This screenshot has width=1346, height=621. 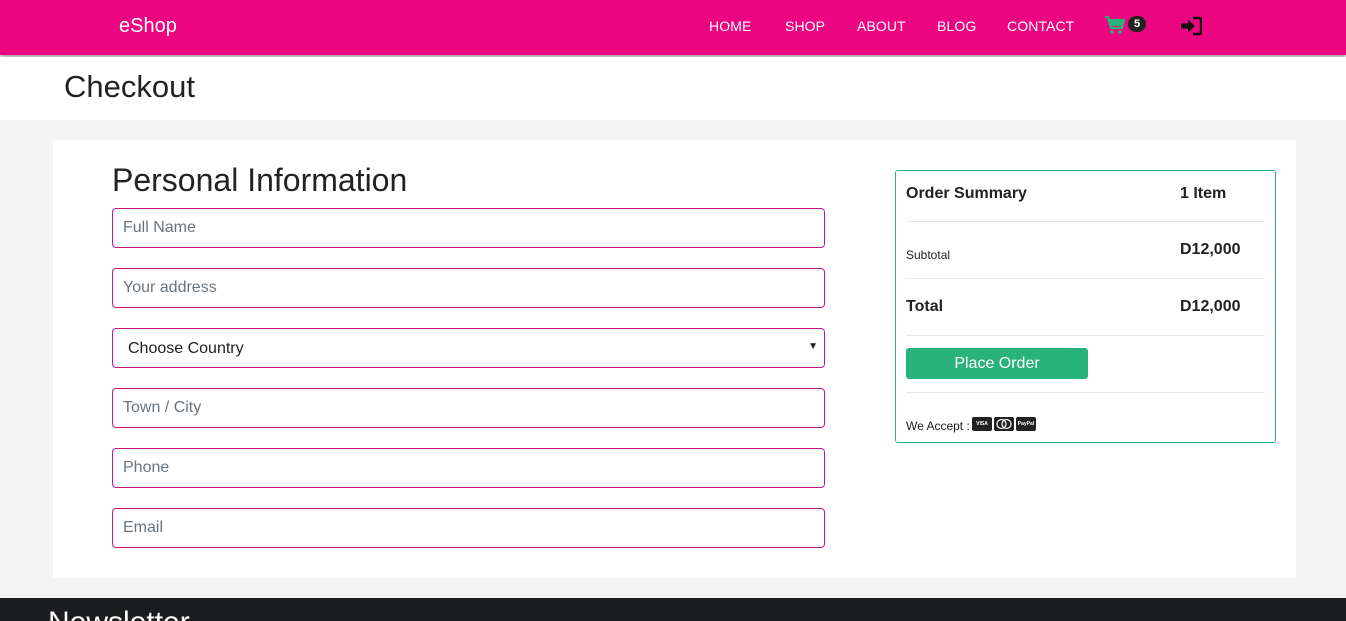 I want to click on page-title-bar: Checkout, so click(x=673, y=88).